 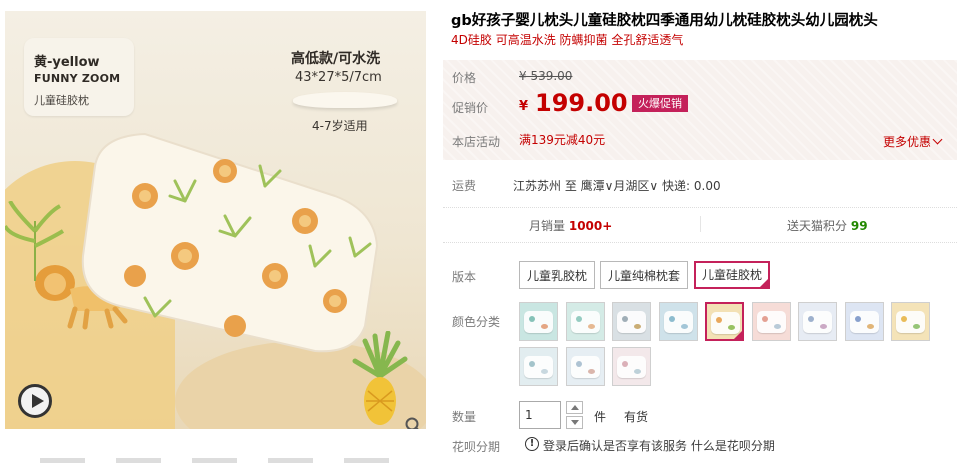 I want to click on monthly-sales-label: 月销量, so click(x=547, y=226).